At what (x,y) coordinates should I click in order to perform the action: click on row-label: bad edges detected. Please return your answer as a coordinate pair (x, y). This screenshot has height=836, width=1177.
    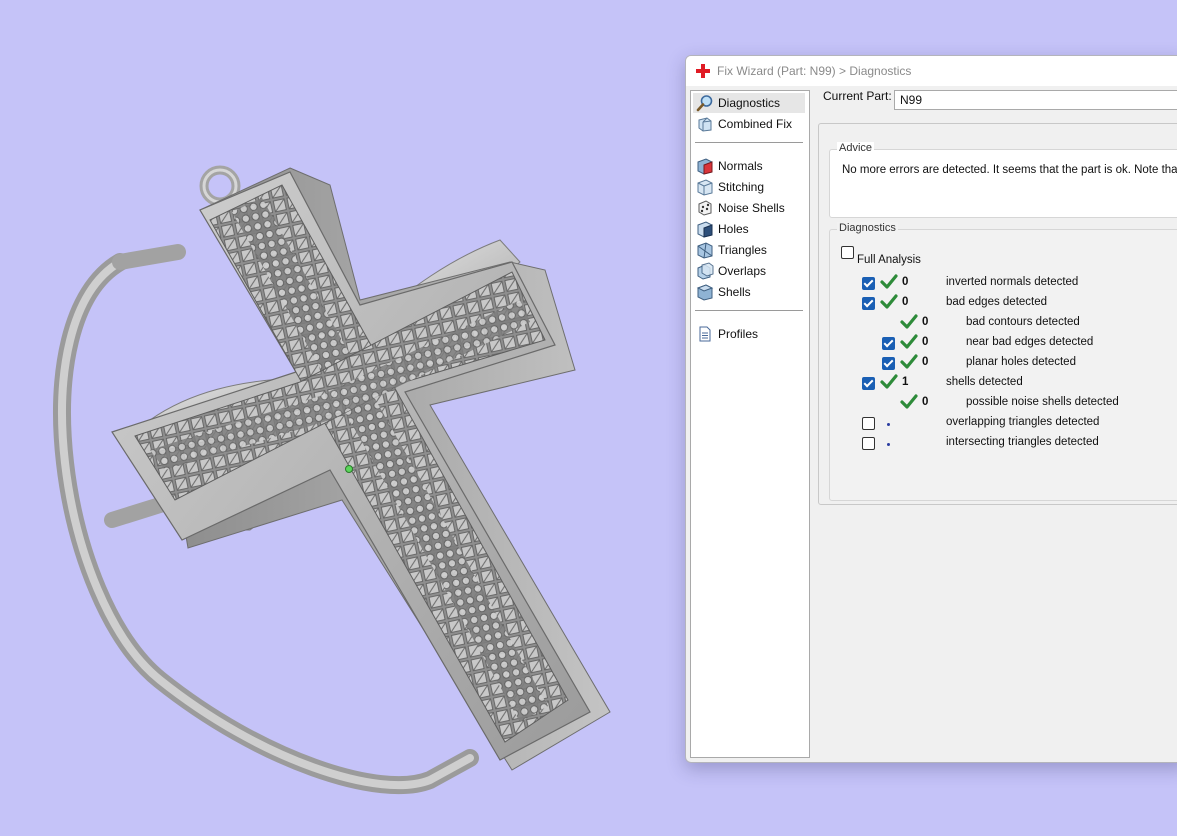
    Looking at the image, I should click on (997, 302).